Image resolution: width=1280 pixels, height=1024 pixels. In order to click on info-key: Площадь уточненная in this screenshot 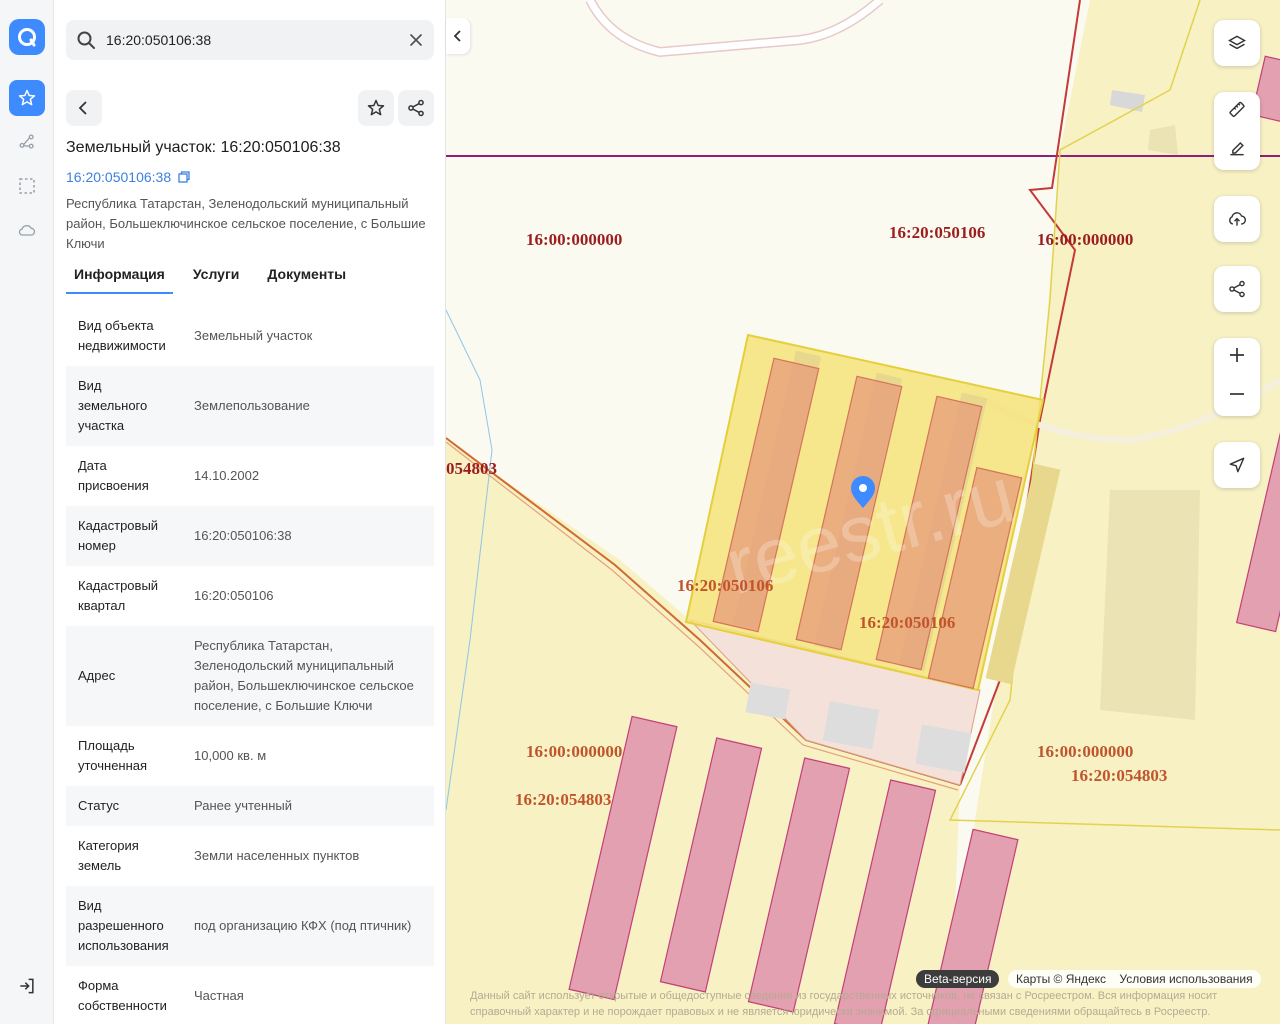, I will do `click(113, 755)`.